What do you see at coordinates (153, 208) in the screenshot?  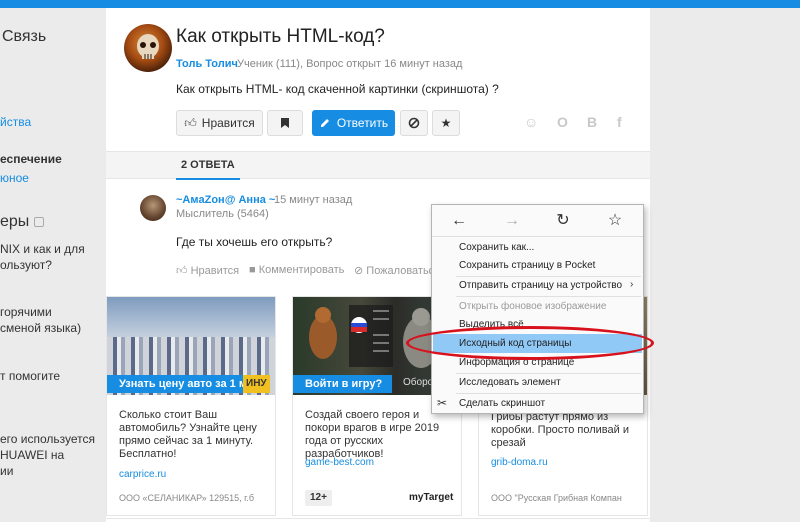 I see `answer-author-avatar` at bounding box center [153, 208].